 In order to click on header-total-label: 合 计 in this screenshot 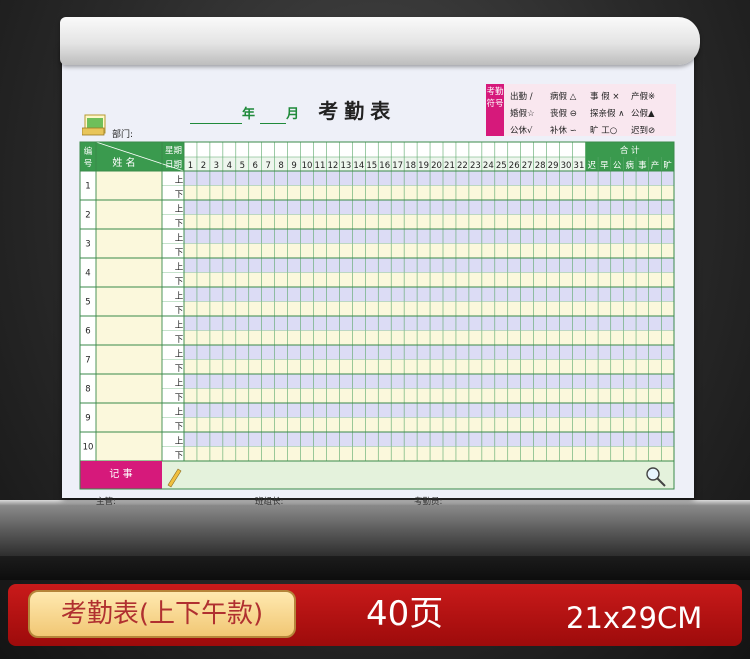, I will do `click(630, 150)`.